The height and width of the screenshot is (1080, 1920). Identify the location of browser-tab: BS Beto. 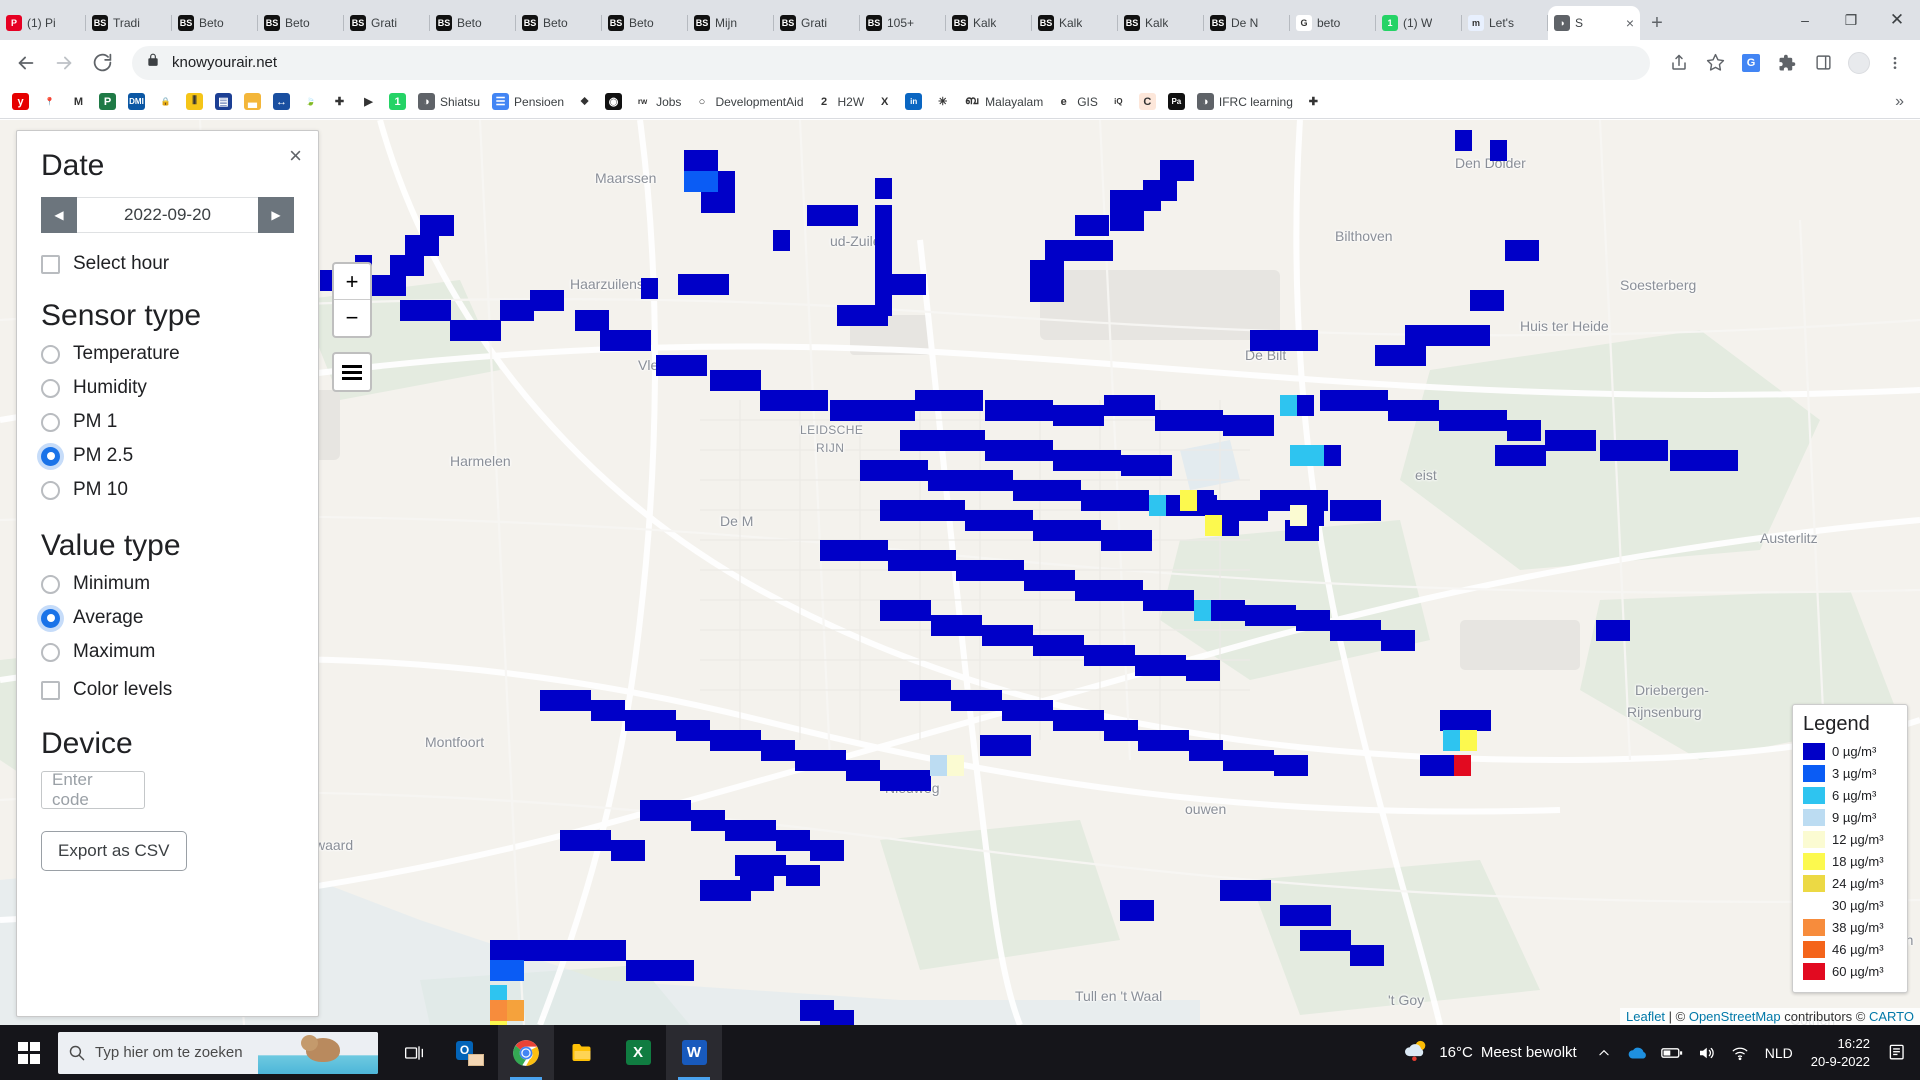
(645, 23).